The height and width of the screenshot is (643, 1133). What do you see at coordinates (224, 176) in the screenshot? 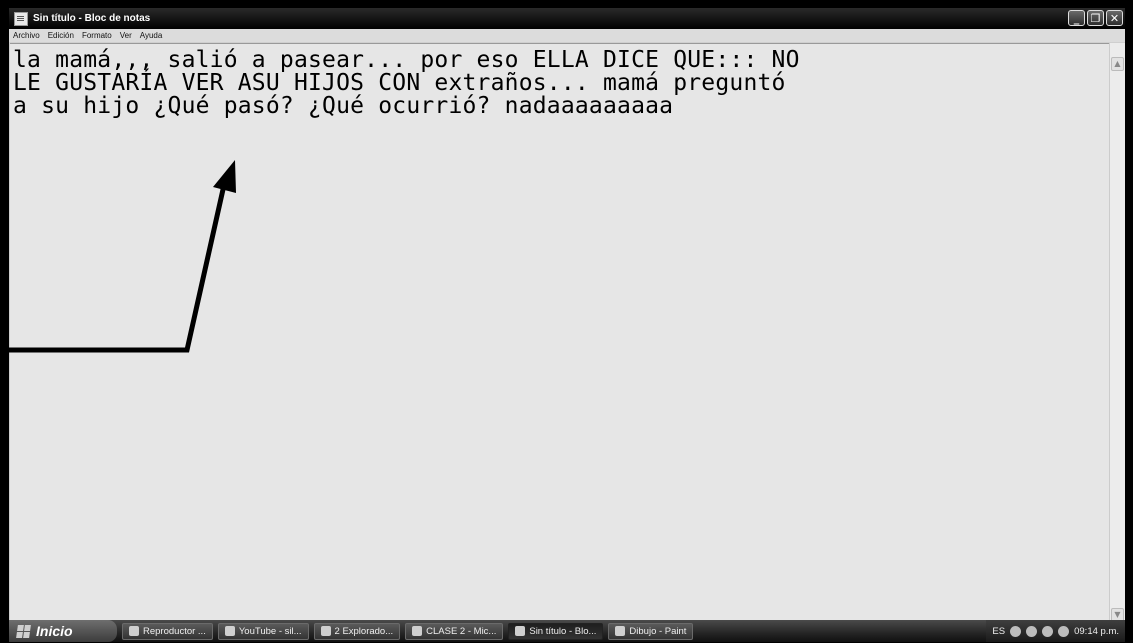
I see `arrow-head-icon` at bounding box center [224, 176].